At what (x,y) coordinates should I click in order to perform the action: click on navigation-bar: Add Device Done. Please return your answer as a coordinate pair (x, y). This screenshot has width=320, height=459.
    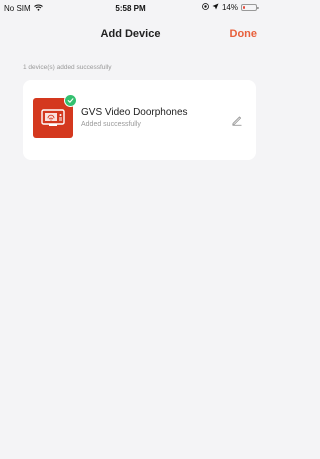
    Looking at the image, I should click on (130, 34).